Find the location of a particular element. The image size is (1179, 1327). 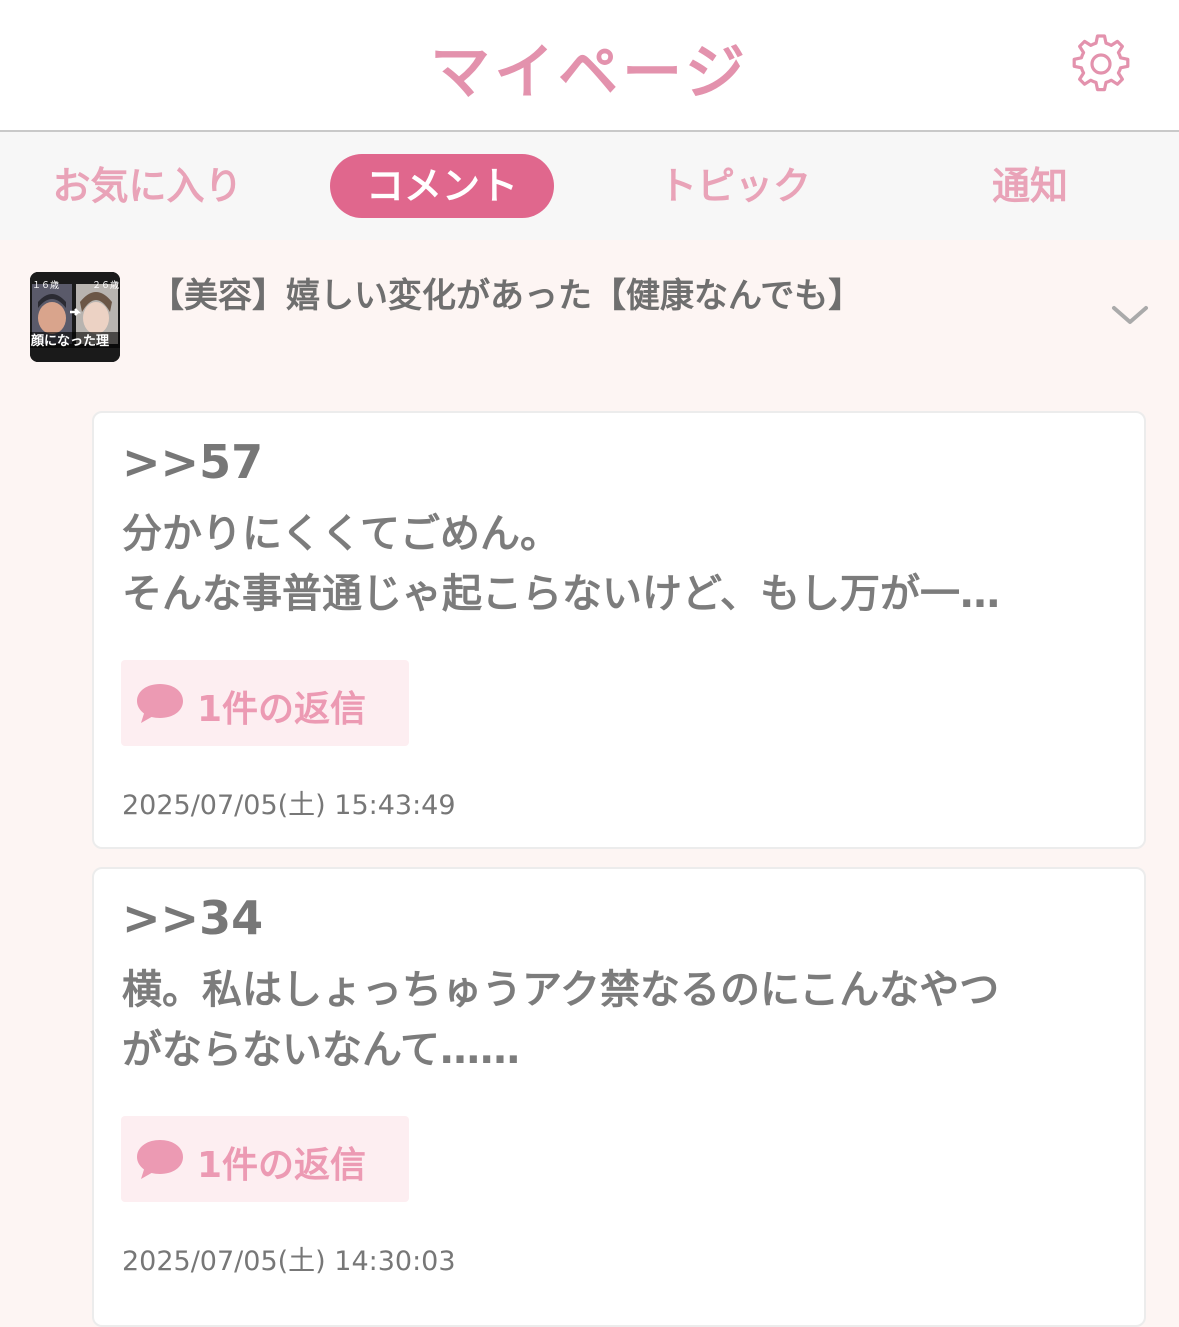

topic-title: 【美容】嬉しい変化があった【健康なんでも】 is located at coordinates (506, 292).